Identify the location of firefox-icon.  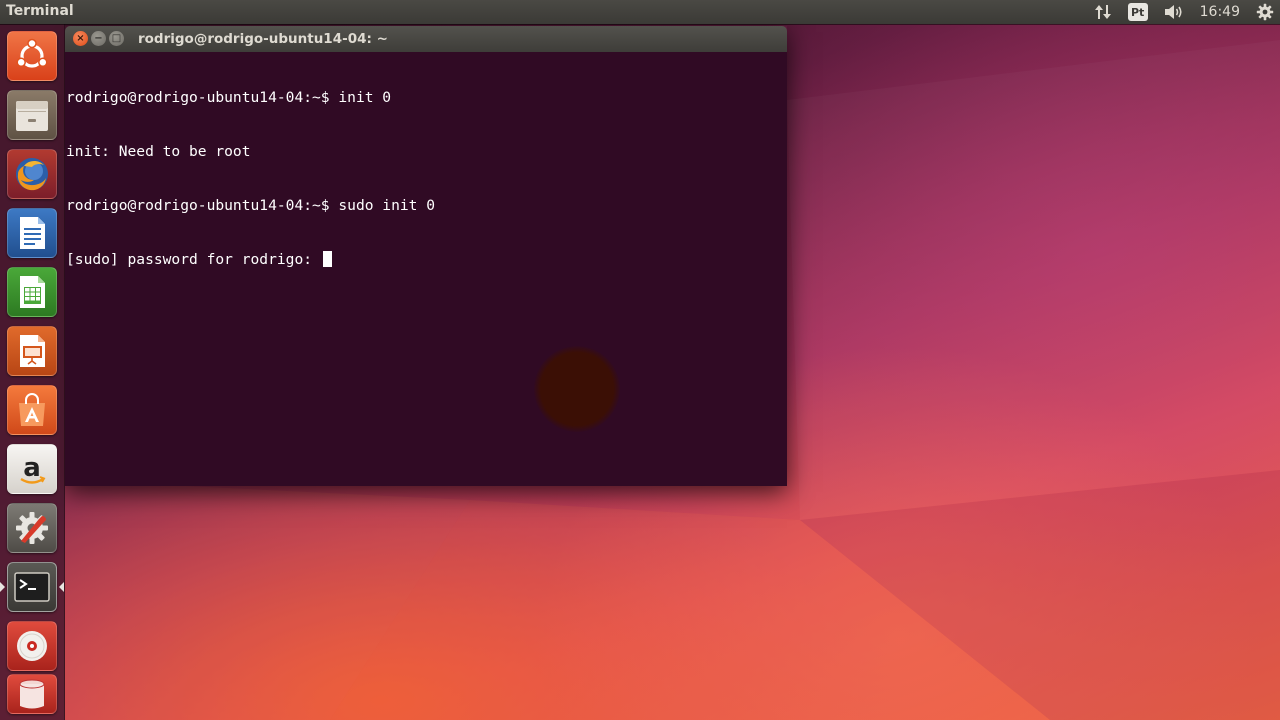
(32, 174).